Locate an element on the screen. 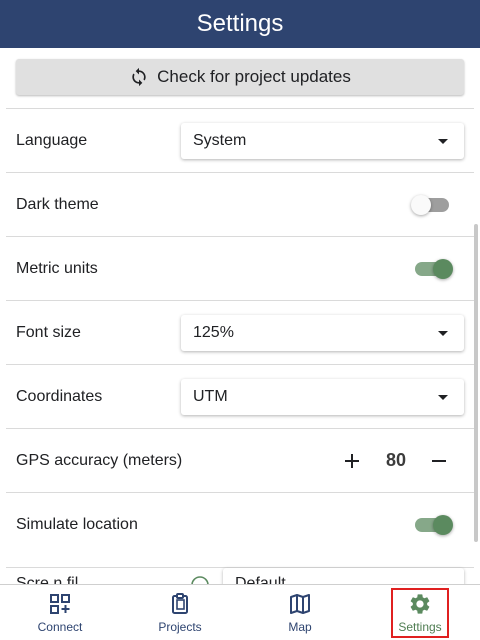 The height and width of the screenshot is (640, 480). coordinates-label: Coordinates is located at coordinates (59, 396).